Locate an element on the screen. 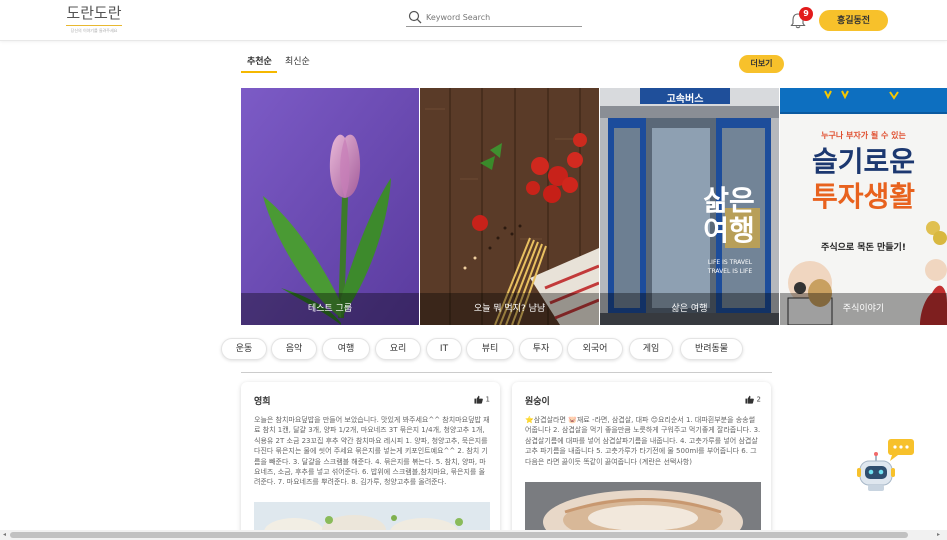 The image size is (947, 540). chatbot-icon is located at coordinates (886, 465).